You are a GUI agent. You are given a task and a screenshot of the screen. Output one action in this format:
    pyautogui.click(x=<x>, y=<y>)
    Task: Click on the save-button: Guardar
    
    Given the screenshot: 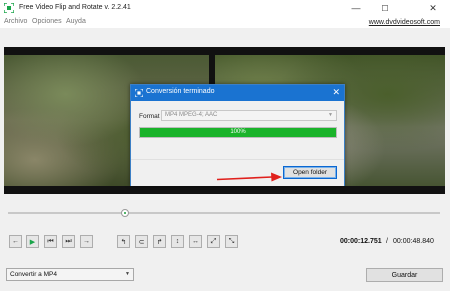 What is the action you would take?
    pyautogui.click(x=404, y=275)
    